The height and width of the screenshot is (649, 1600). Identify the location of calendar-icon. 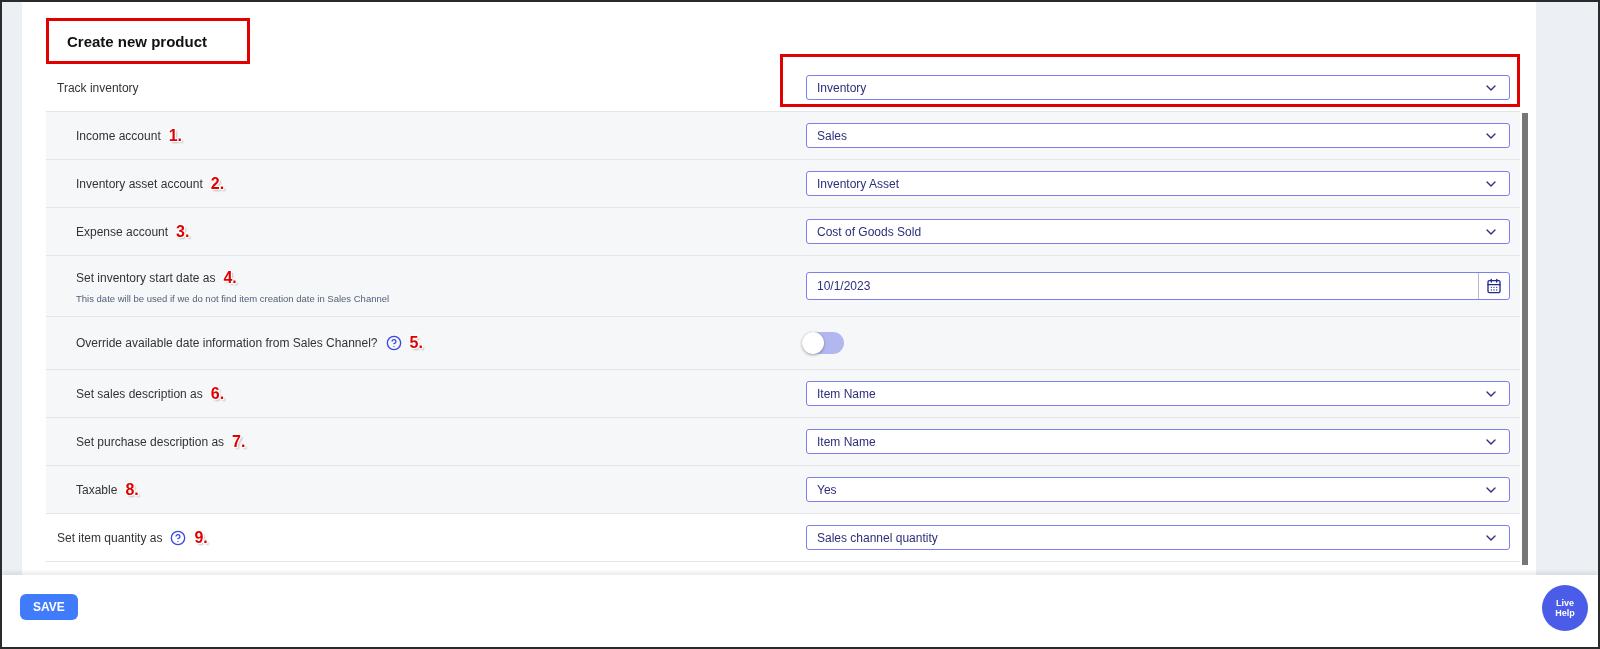
(1494, 286).